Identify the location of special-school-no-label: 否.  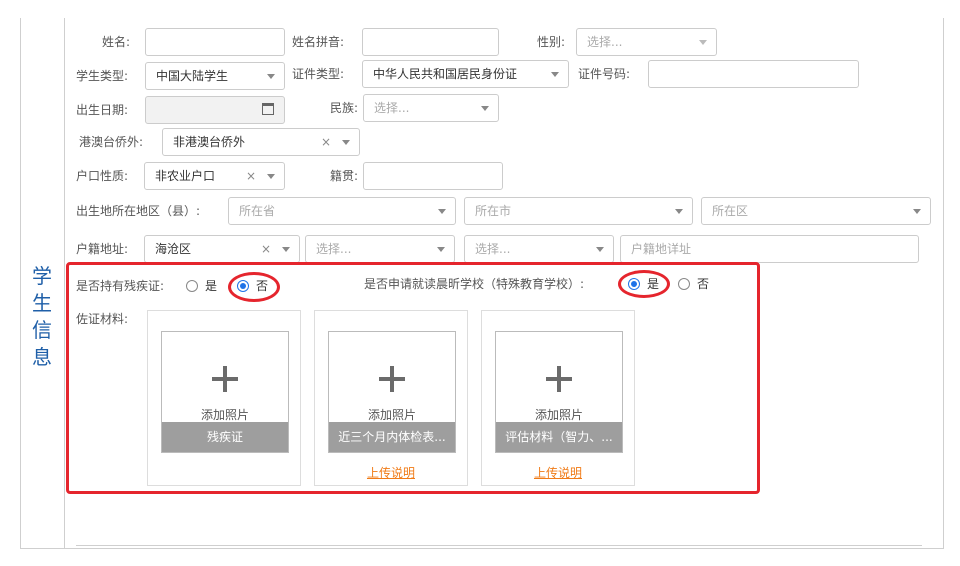
(703, 284).